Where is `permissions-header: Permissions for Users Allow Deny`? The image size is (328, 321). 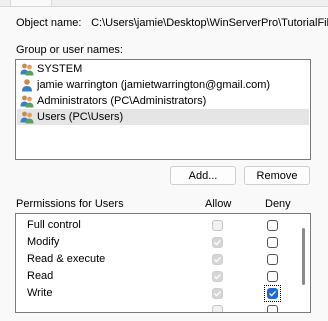
permissions-header: Permissions for Users Allow Deny is located at coordinates (164, 205).